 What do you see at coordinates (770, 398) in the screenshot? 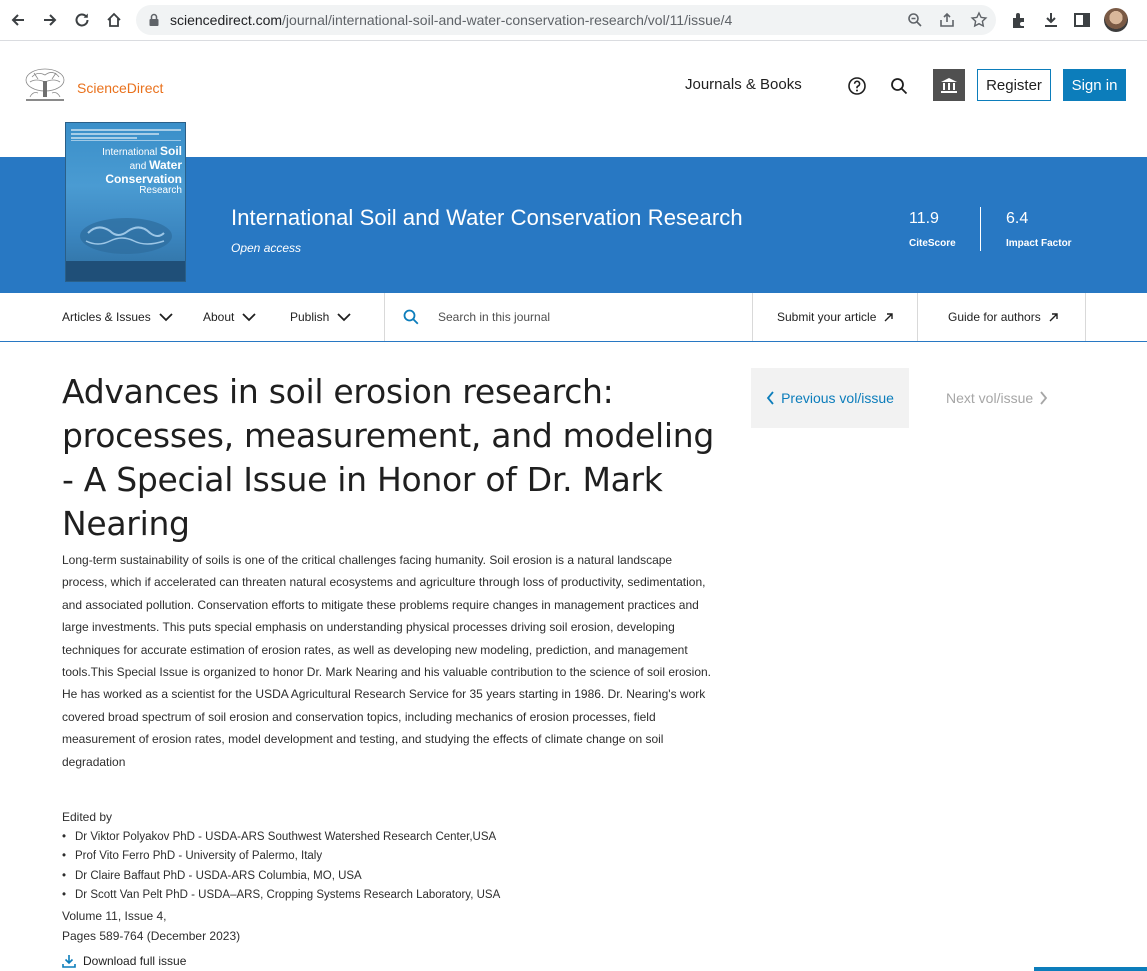
I see `chevron-left-icon` at bounding box center [770, 398].